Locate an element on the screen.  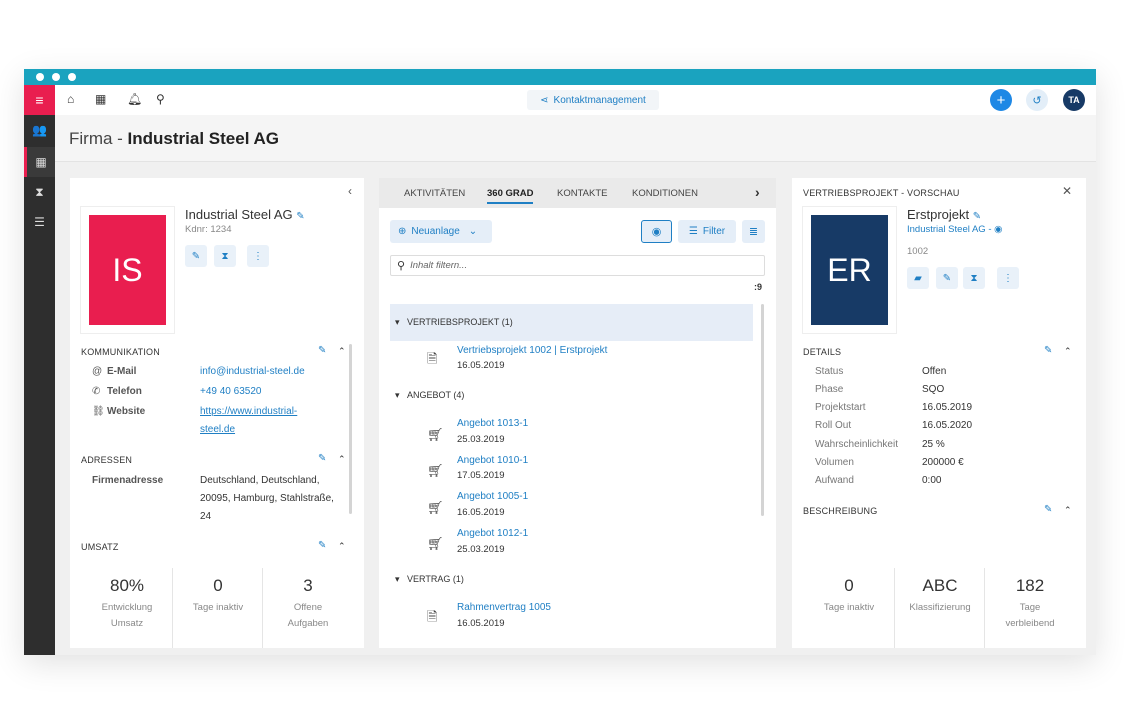
new-entry-label: Neuanlage is located at coordinates (435, 231).